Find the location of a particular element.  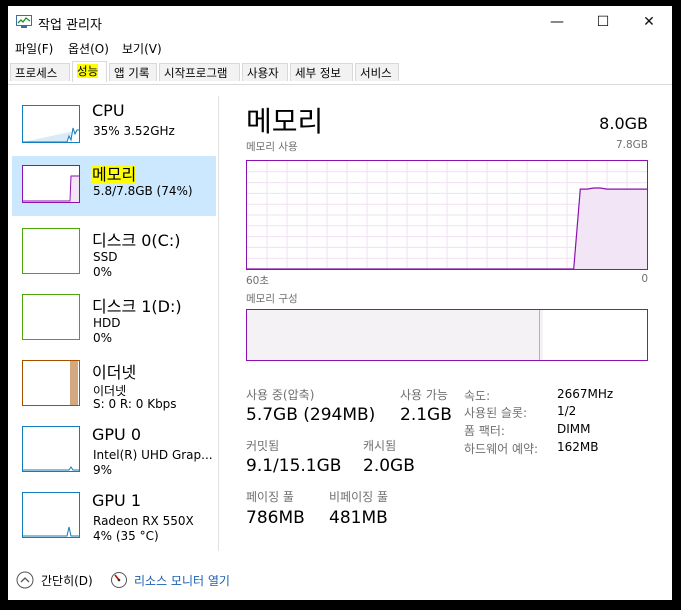

sidebar-item-detail: 35% 3.52GHz is located at coordinates (134, 131).